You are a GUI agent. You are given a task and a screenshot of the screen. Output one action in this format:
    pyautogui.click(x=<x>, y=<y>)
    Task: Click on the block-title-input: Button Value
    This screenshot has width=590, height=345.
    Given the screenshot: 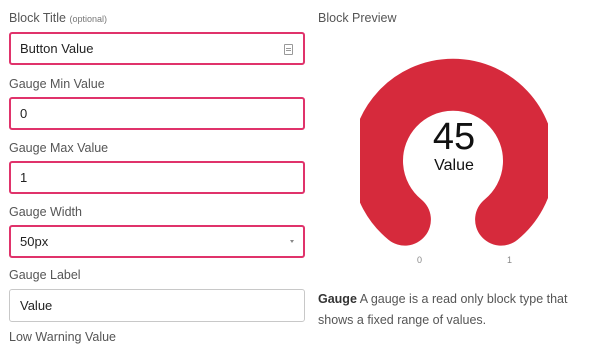 What is the action you would take?
    pyautogui.click(x=157, y=48)
    